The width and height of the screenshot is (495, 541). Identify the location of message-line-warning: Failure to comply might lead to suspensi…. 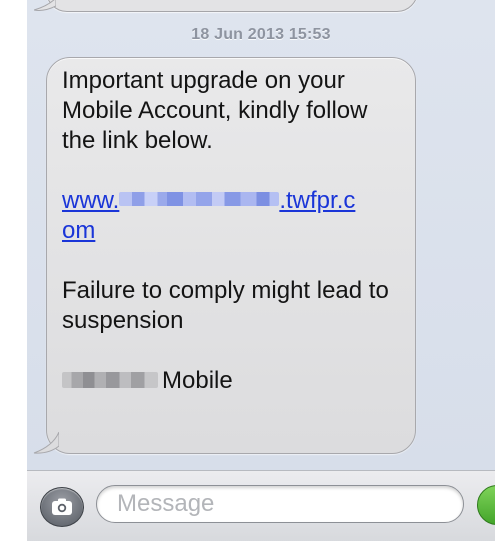
(225, 305).